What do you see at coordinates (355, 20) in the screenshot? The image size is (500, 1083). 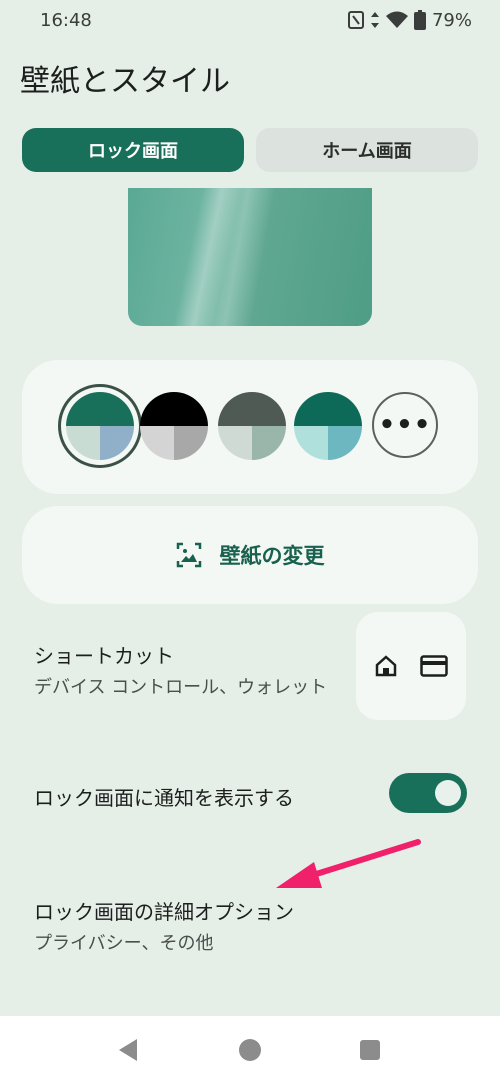 I see `nfc-icon` at bounding box center [355, 20].